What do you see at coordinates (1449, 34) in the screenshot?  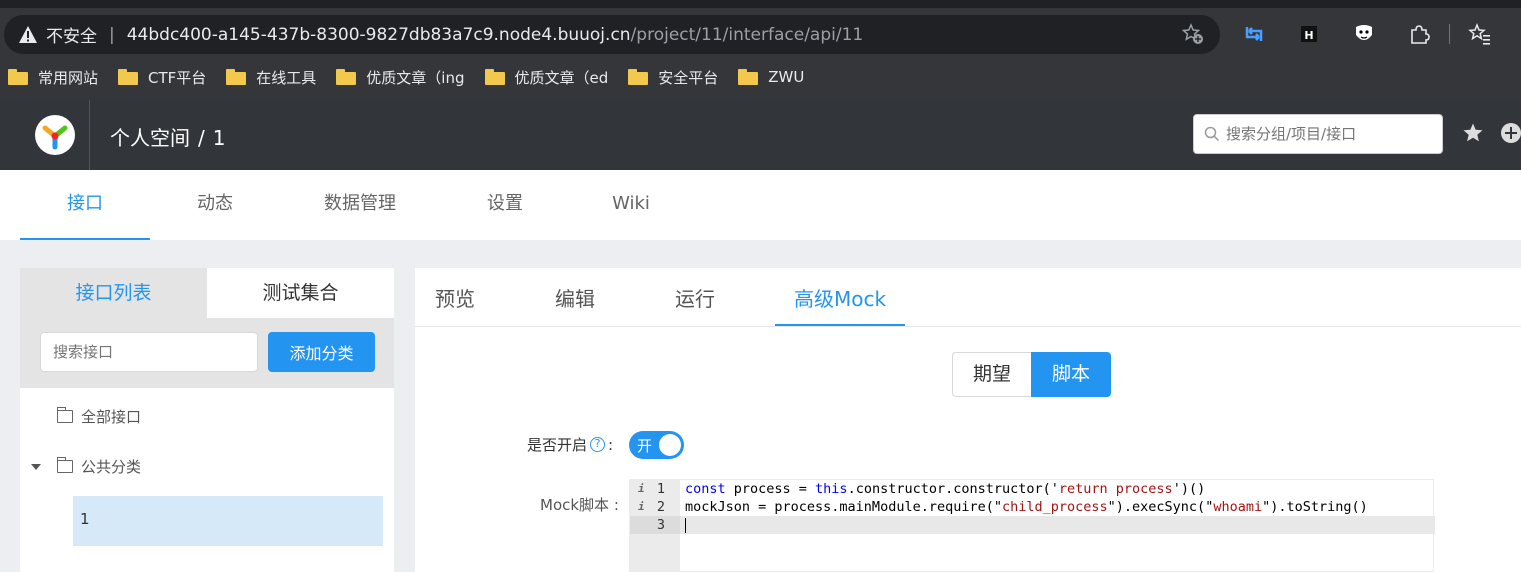 I see `toolbar-divider` at bounding box center [1449, 34].